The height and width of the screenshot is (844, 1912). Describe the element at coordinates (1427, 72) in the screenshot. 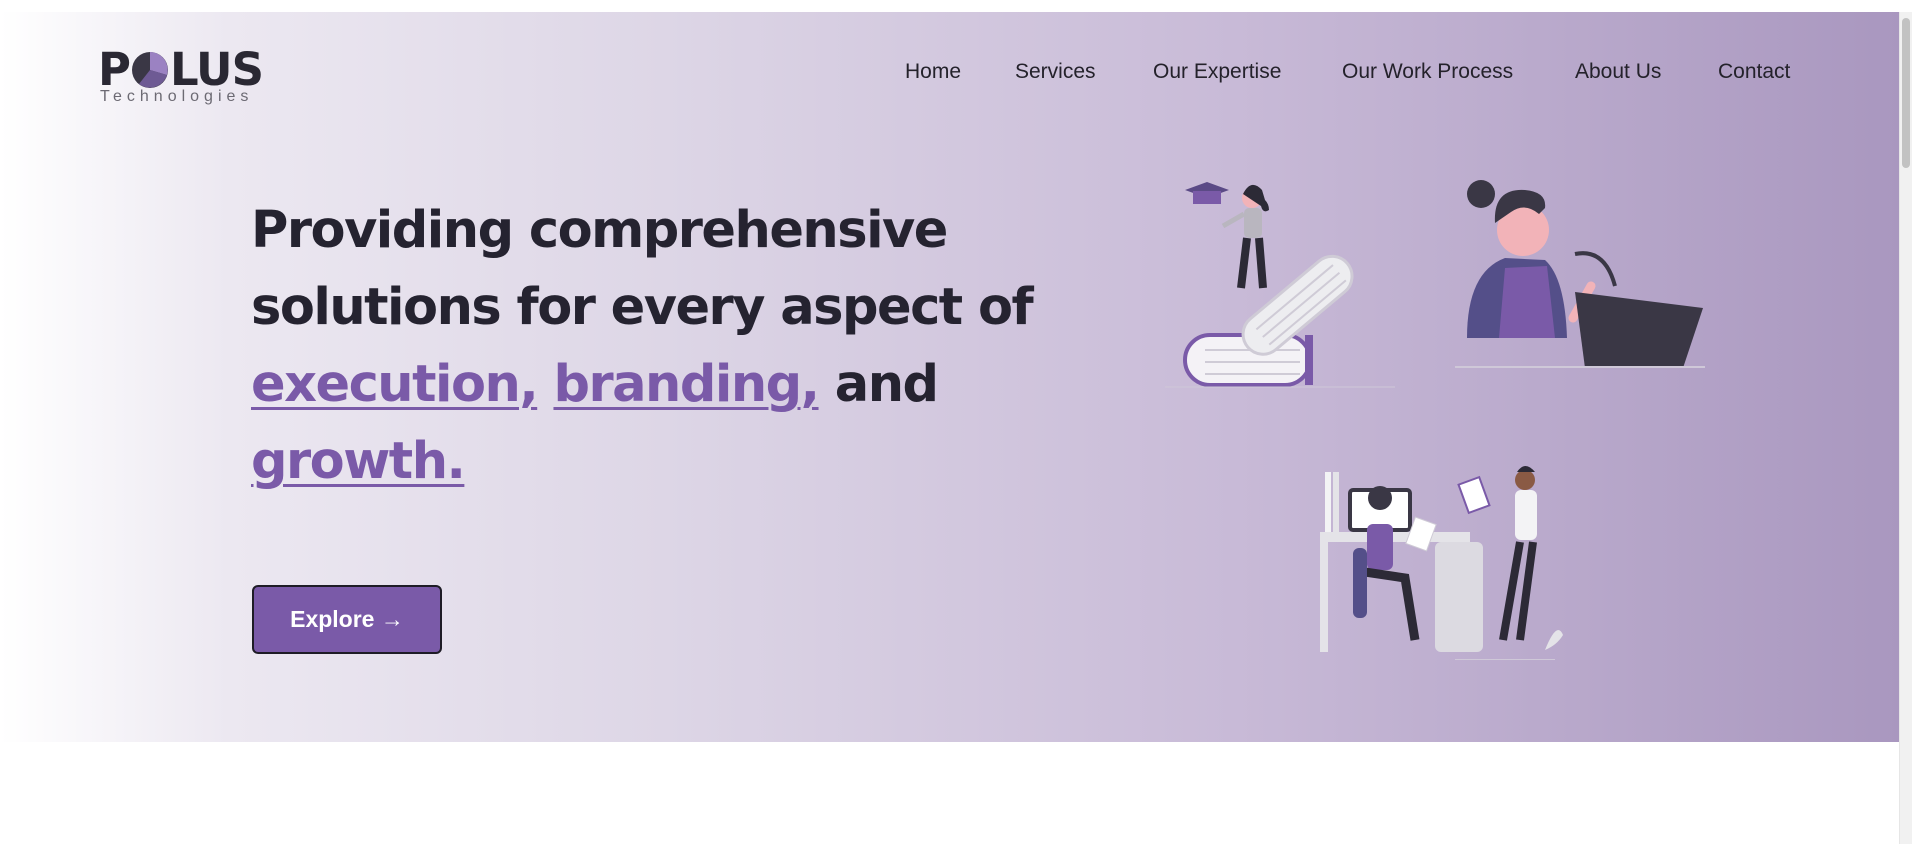

I see `nav-our-work-process: Our Work Process` at that location.